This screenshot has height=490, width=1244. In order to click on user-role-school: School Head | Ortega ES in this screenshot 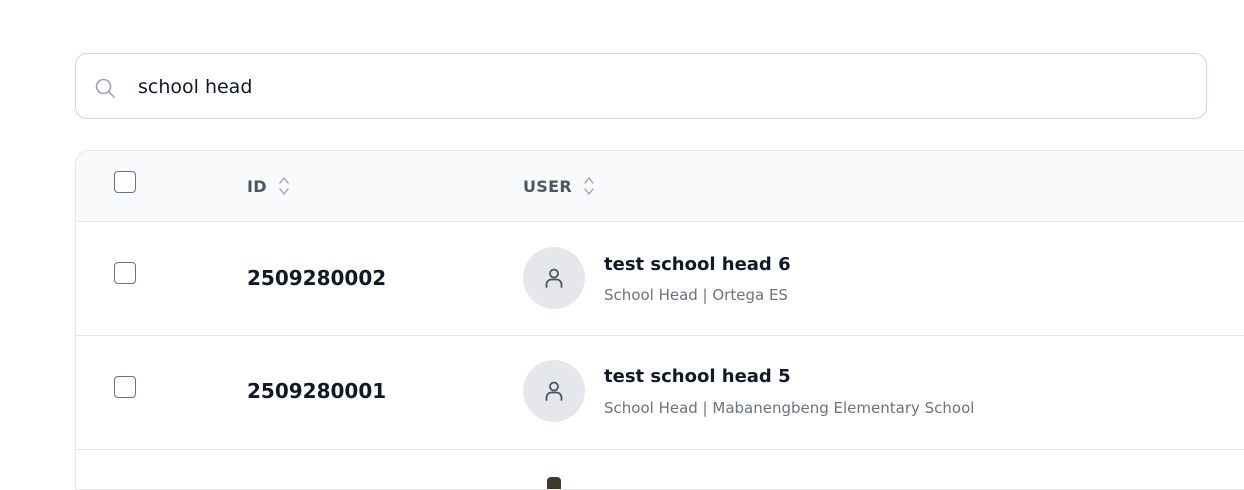, I will do `click(696, 295)`.